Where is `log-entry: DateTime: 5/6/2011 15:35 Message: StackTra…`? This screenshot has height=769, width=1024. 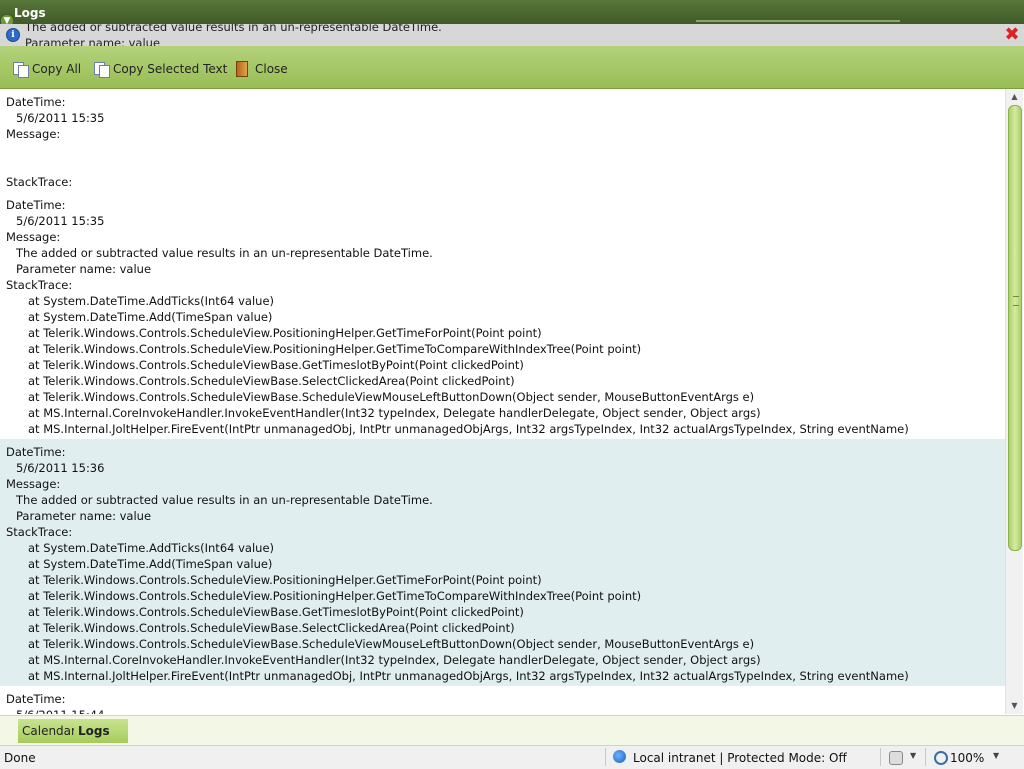 log-entry: DateTime: 5/6/2011 15:35 Message: StackTra… is located at coordinates (502, 140).